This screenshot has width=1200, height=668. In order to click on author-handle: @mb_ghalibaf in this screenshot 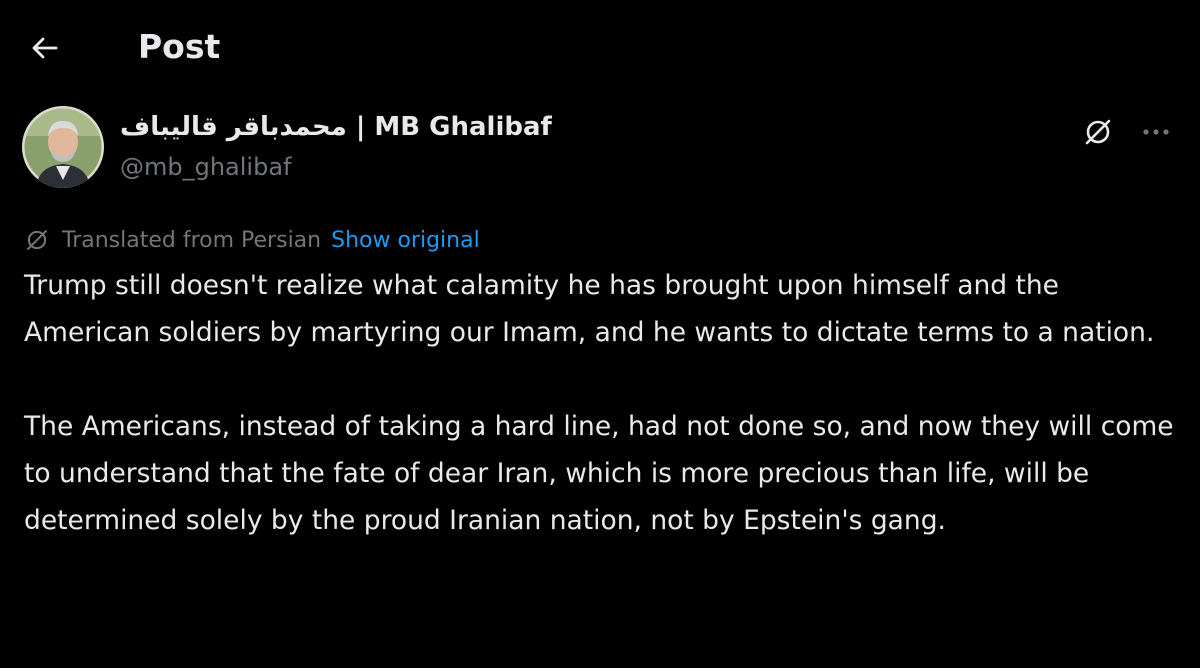, I will do `click(206, 167)`.